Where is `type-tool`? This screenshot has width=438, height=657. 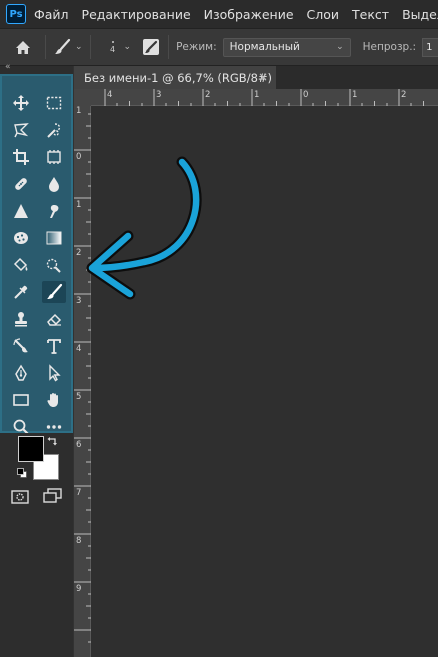
type-tool is located at coordinates (54, 346).